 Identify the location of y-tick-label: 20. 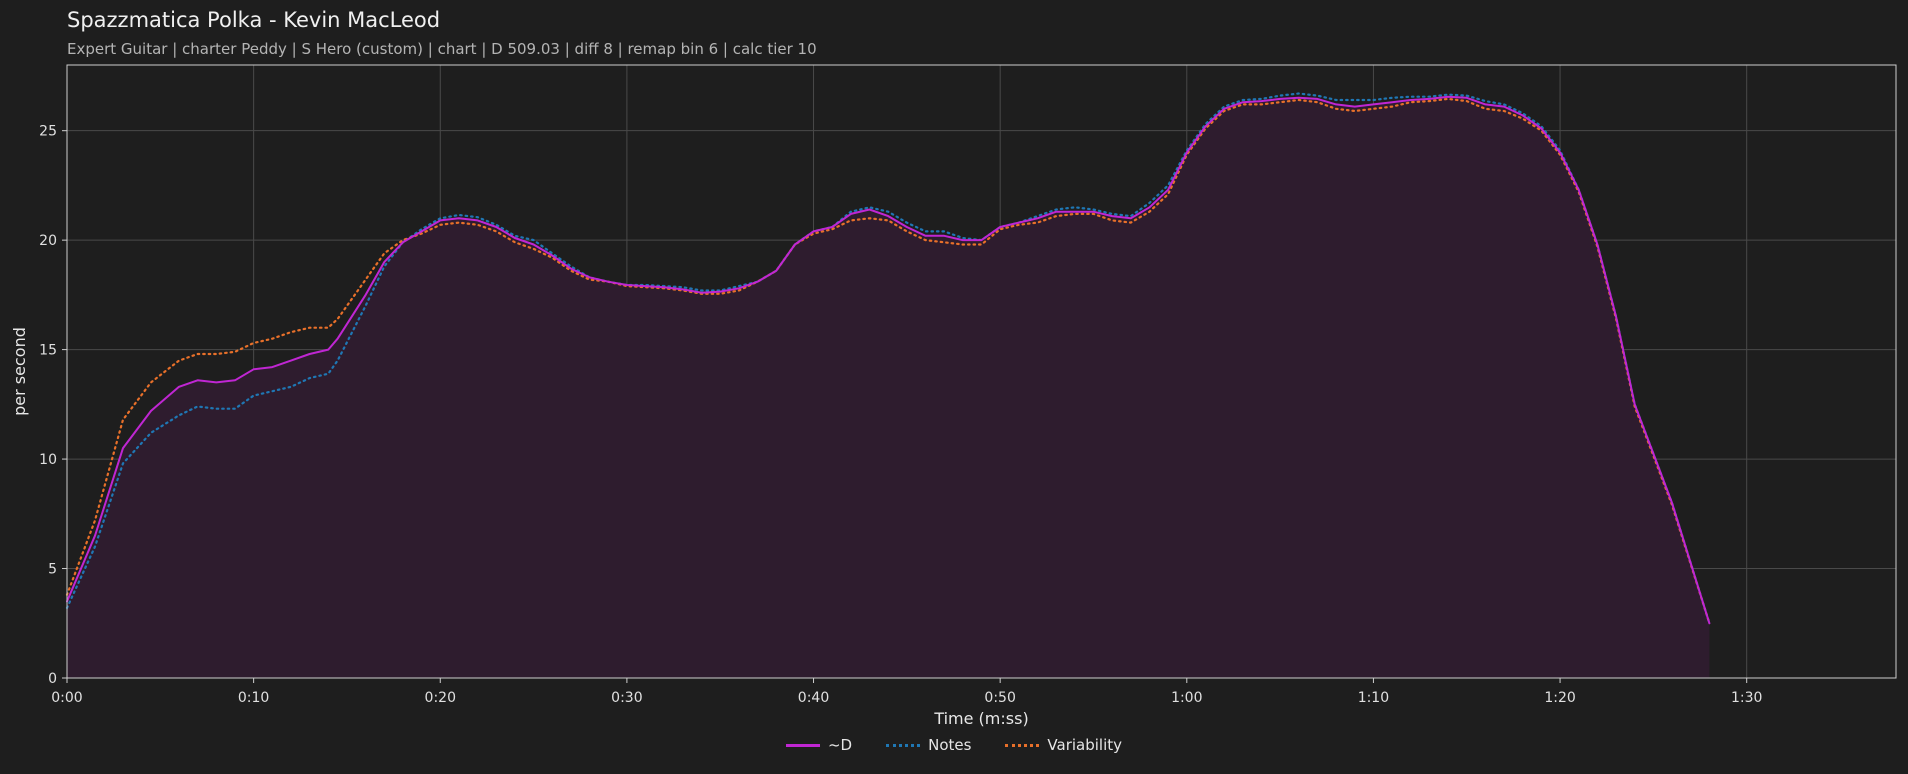
(48, 241).